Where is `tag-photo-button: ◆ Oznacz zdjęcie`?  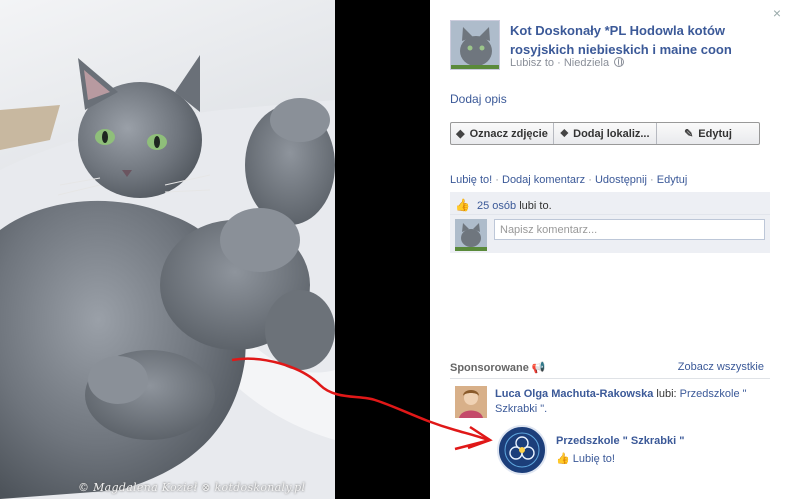 tag-photo-button: ◆ Oznacz zdjęcie is located at coordinates (502, 133).